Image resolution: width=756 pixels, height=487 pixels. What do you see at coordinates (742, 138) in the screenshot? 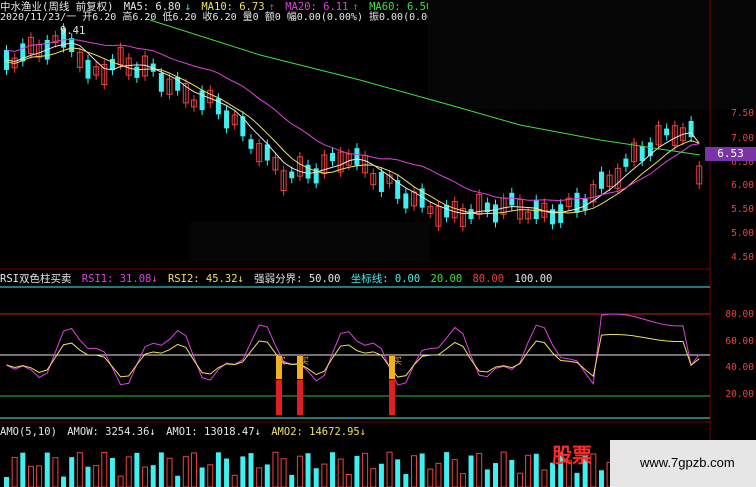
I see `price-tick: 7.00` at bounding box center [742, 138].